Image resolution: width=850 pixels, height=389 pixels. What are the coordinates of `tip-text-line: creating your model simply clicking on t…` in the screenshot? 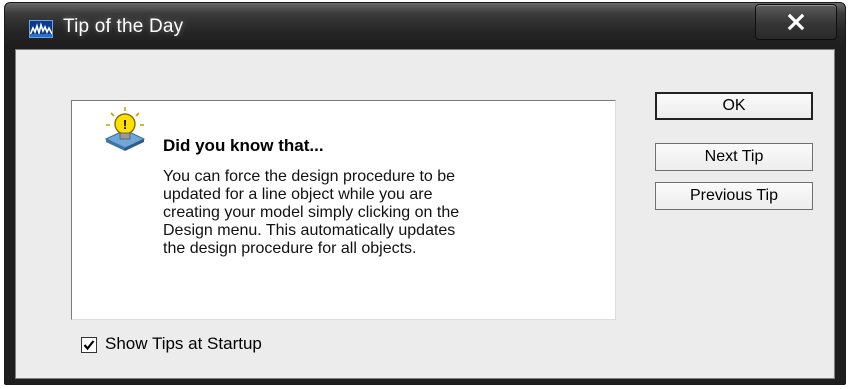 It's located at (311, 212).